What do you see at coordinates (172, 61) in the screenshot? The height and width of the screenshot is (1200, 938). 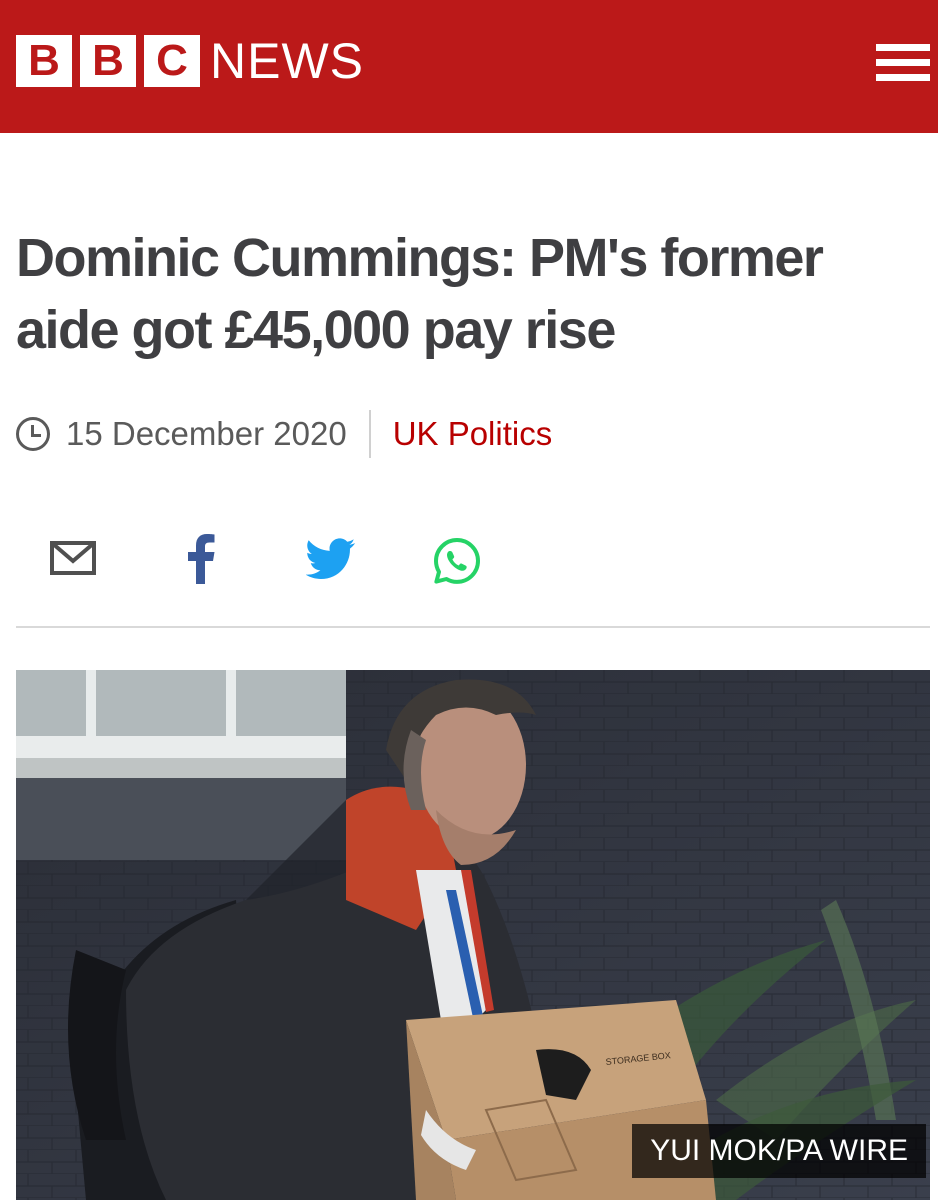 I see `bbc-logo-letter: C` at bounding box center [172, 61].